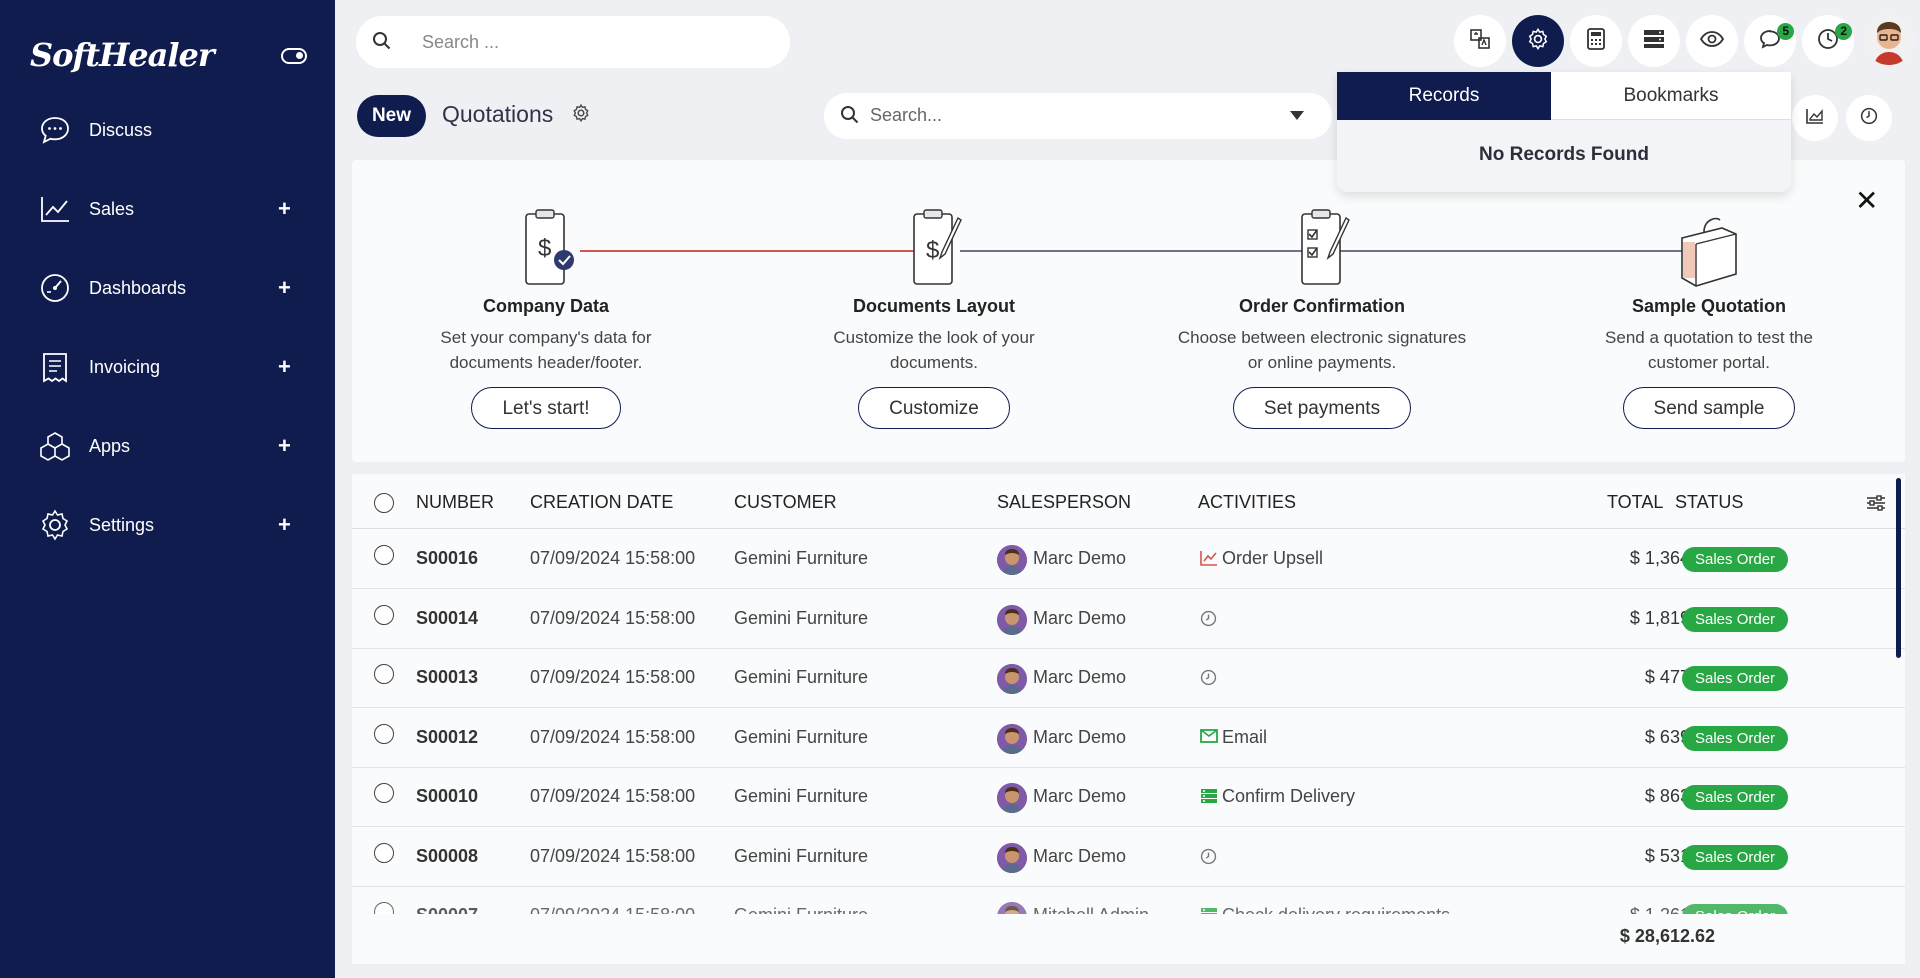 The height and width of the screenshot is (978, 1920). Describe the element at coordinates (55, 446) in the screenshot. I see `cubes-icon` at that location.